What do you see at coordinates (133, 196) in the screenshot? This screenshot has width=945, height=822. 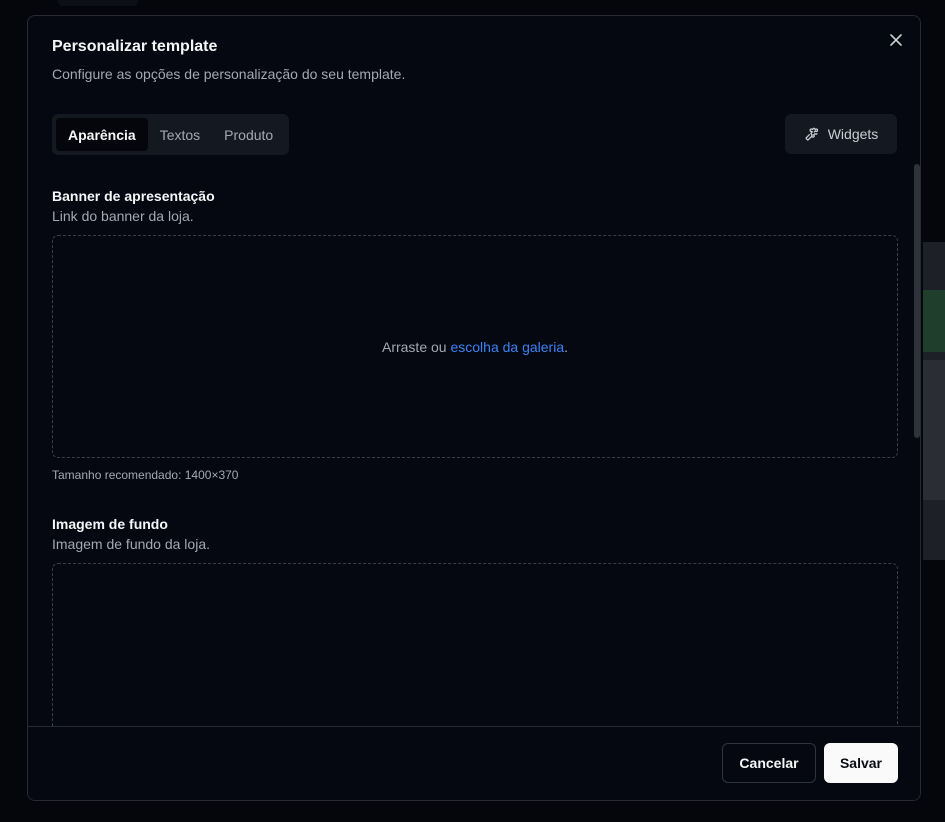 I see `banner-section-title: Banner de apresentação` at bounding box center [133, 196].